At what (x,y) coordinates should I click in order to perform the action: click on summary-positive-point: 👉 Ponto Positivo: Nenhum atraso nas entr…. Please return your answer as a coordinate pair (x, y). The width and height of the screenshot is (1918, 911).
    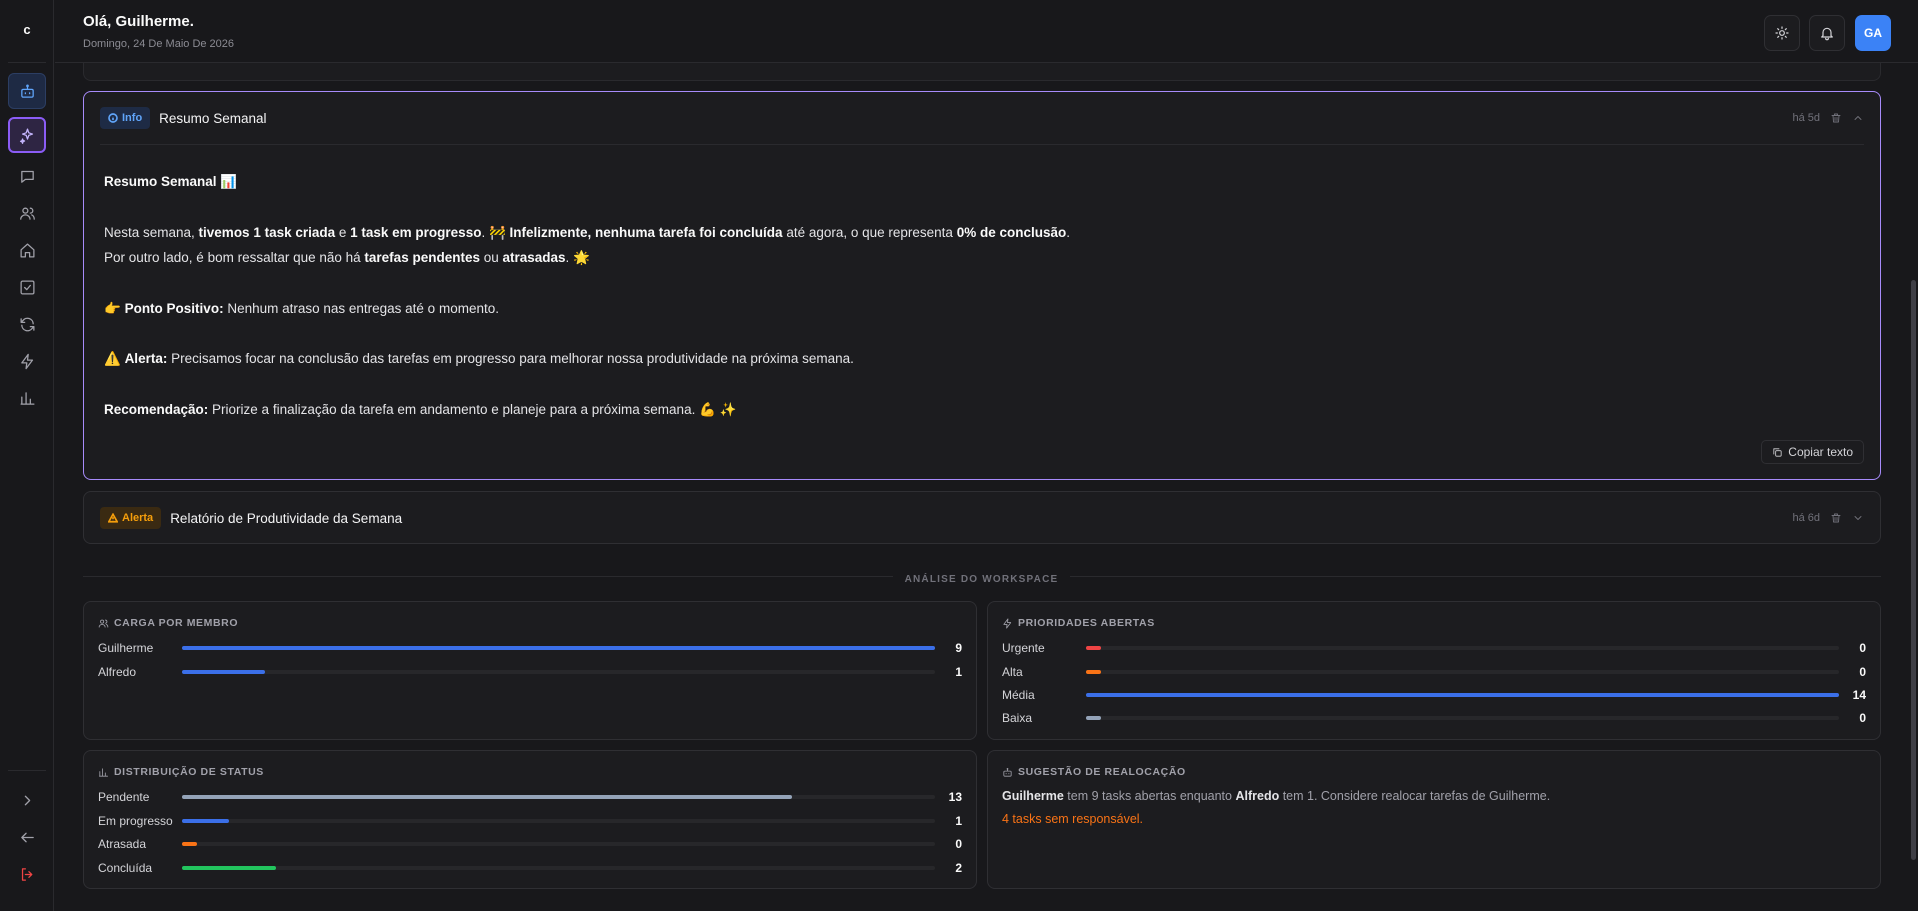
    Looking at the image, I should click on (301, 308).